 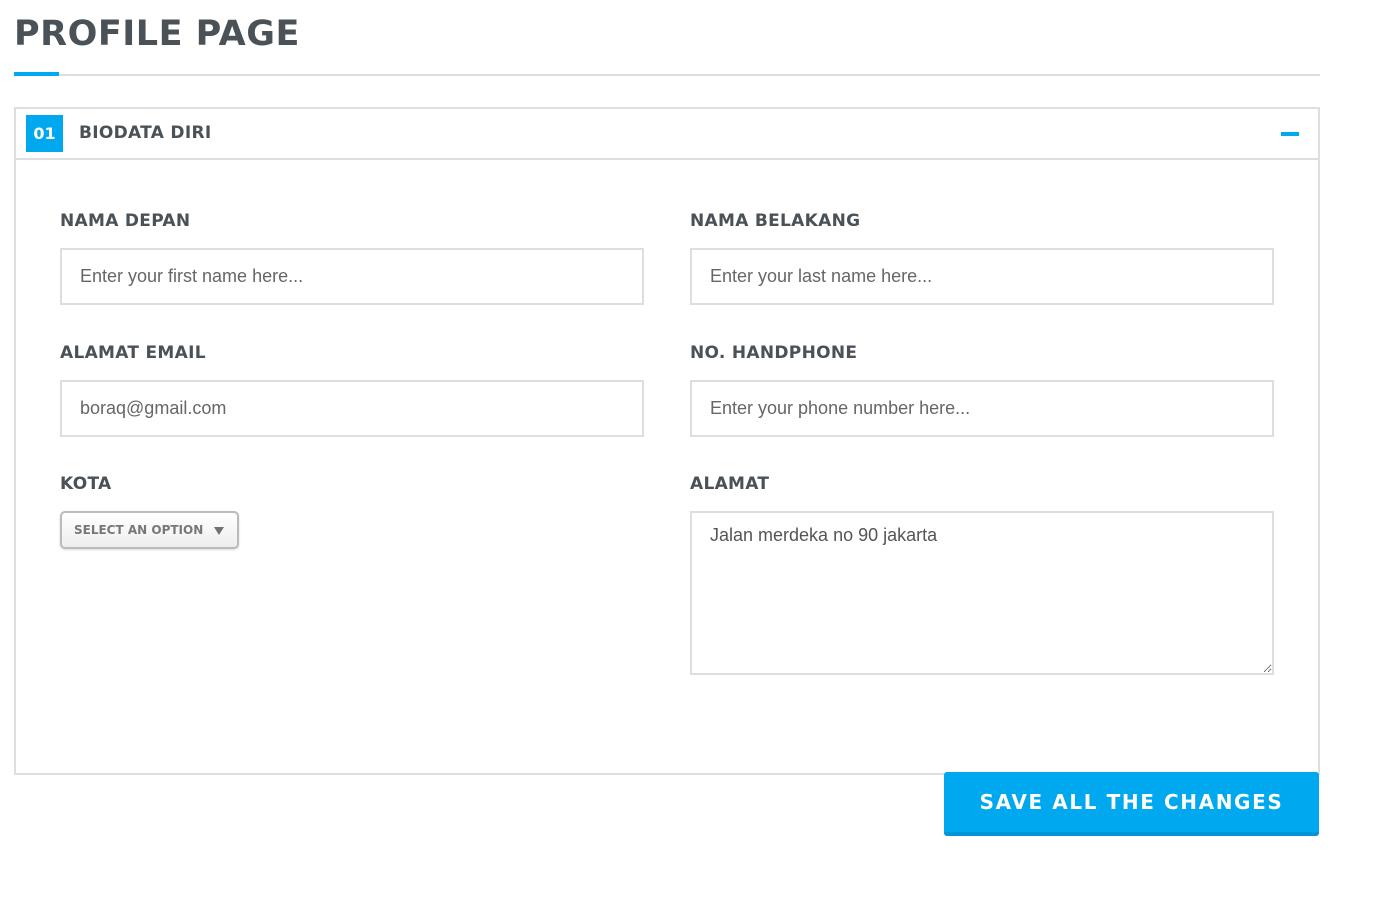 What do you see at coordinates (667, 75) in the screenshot?
I see `title-divider` at bounding box center [667, 75].